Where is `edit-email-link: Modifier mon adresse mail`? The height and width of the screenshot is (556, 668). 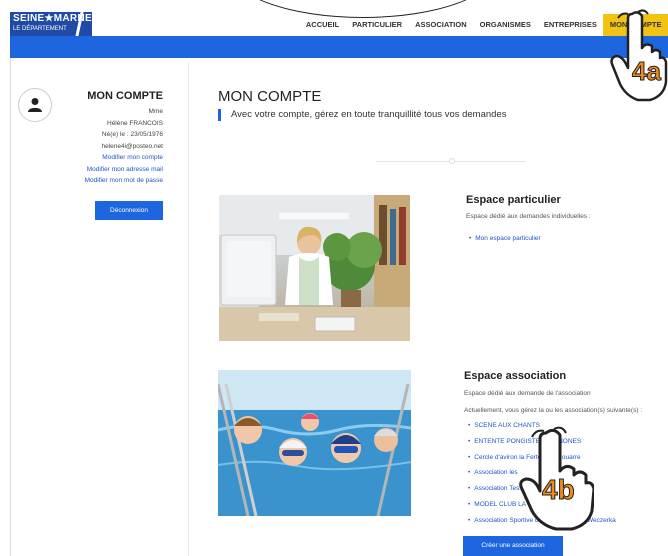
edit-email-link: Modifier mon adresse mail is located at coordinates (124, 170).